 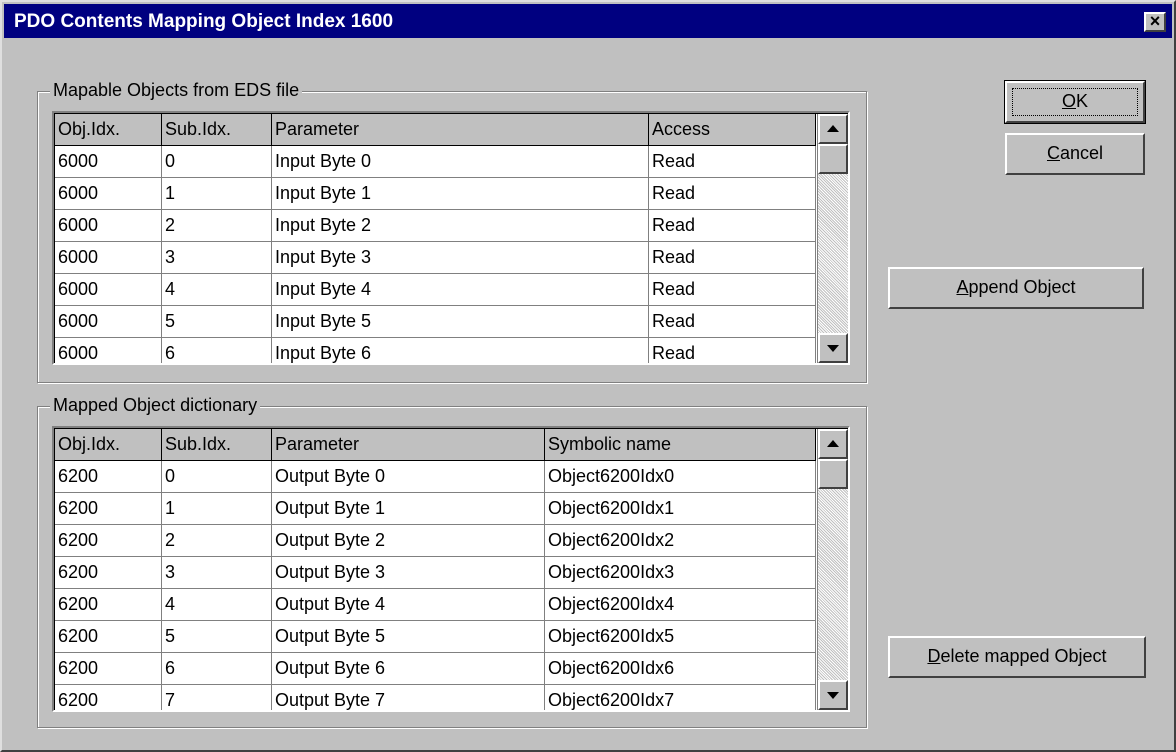 What do you see at coordinates (732, 130) in the screenshot?
I see `column-header-access: Access` at bounding box center [732, 130].